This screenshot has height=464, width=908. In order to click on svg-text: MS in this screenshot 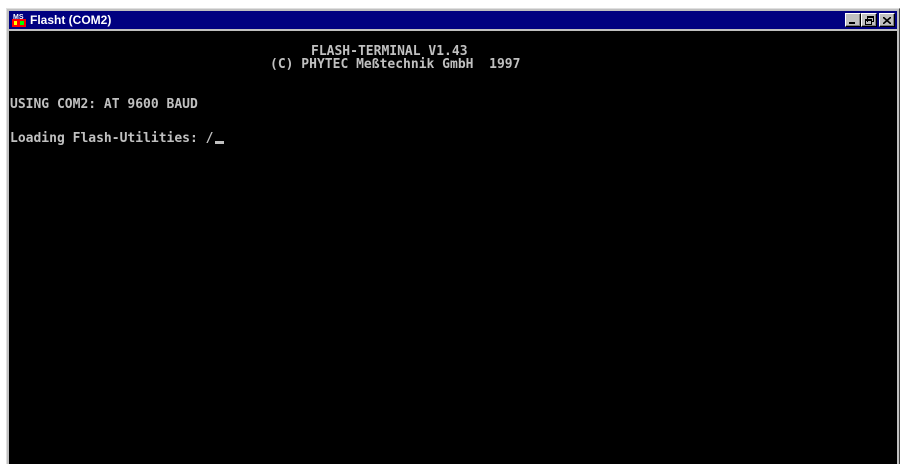, I will do `click(18, 17)`.